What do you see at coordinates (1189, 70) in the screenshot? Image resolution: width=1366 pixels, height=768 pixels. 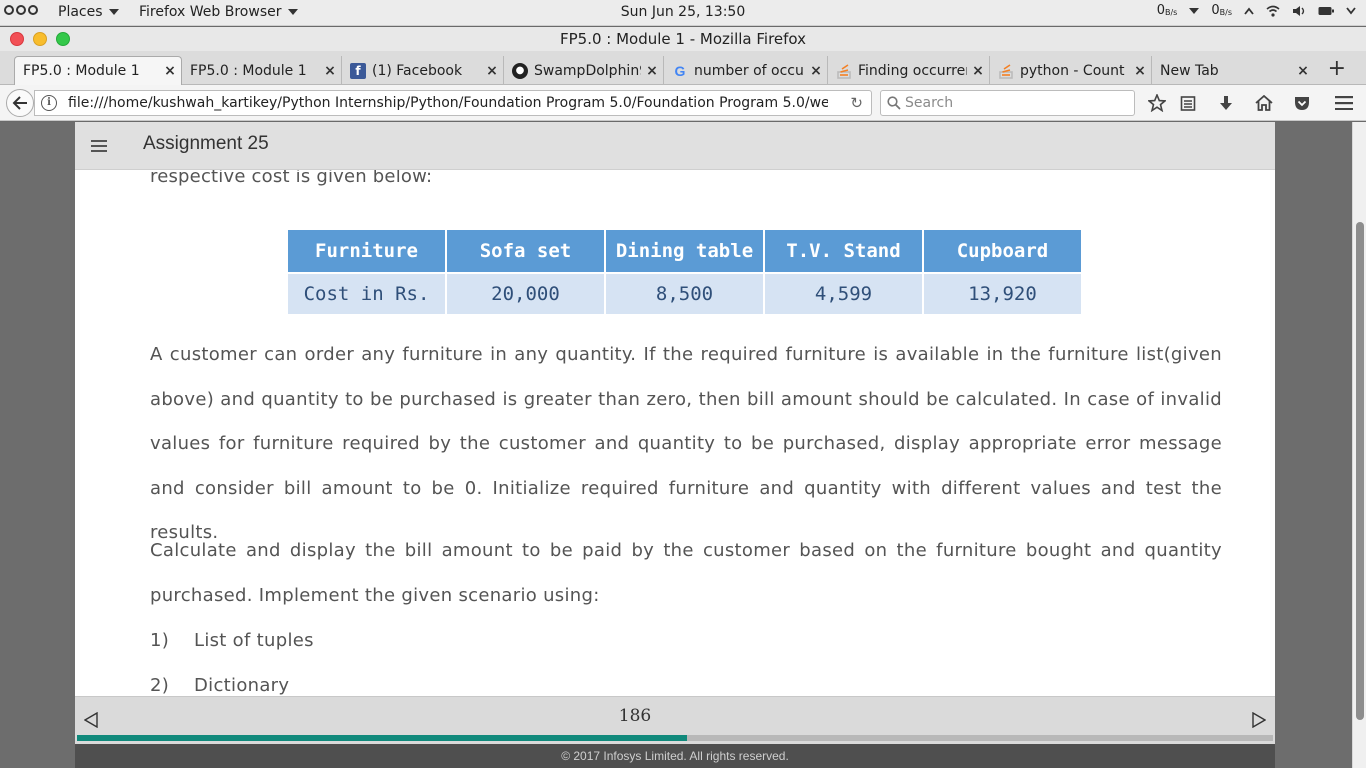 I see `tab-label: New Tab` at bounding box center [1189, 70].